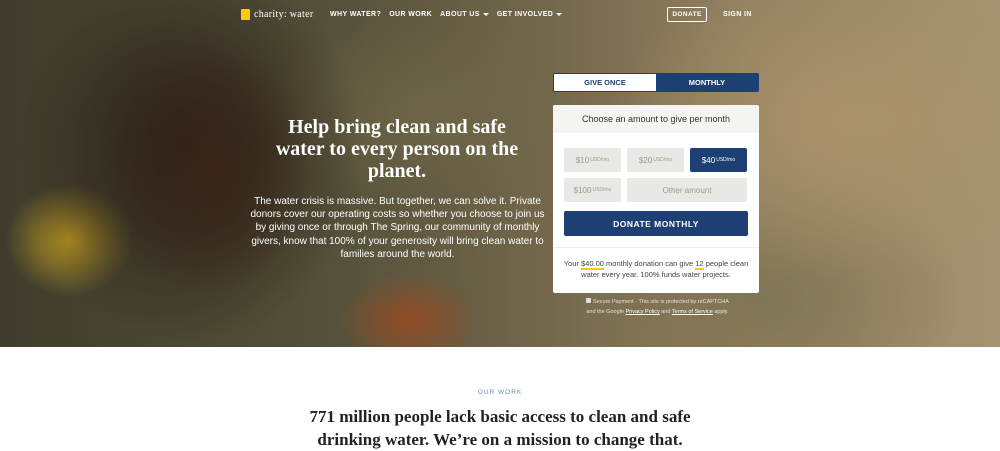 The image size is (1000, 451). I want to click on donate-monthly-button: DONATE MONTHLY, so click(656, 223).